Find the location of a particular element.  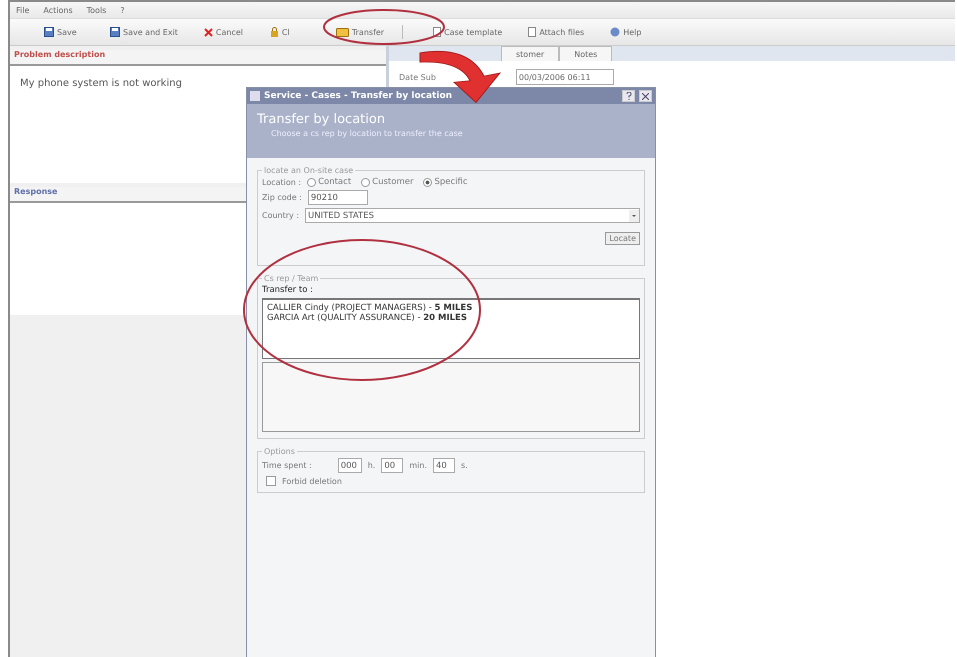

toolbar-button: Help is located at coordinates (630, 32).